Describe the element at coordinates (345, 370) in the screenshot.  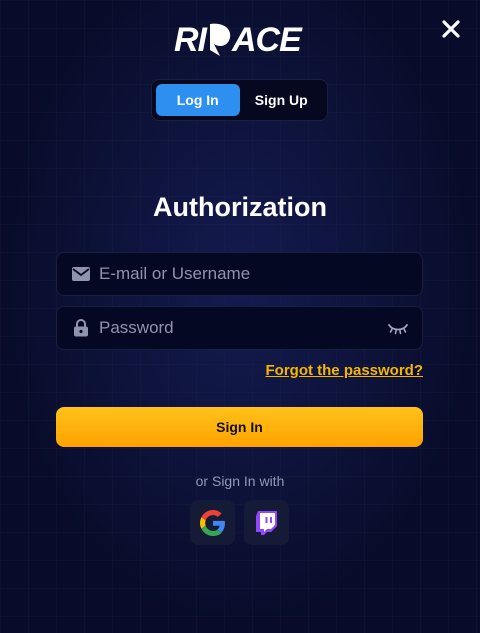
I see `forgot-password-link: Forgot the password?` at that location.